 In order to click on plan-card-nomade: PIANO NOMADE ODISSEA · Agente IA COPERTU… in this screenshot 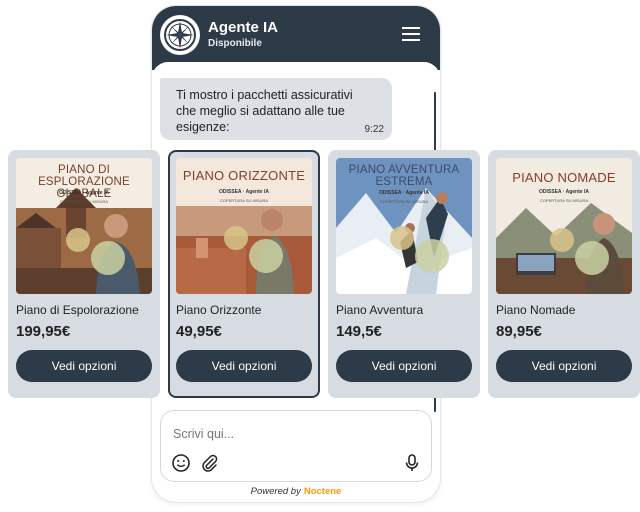, I will do `click(564, 274)`.